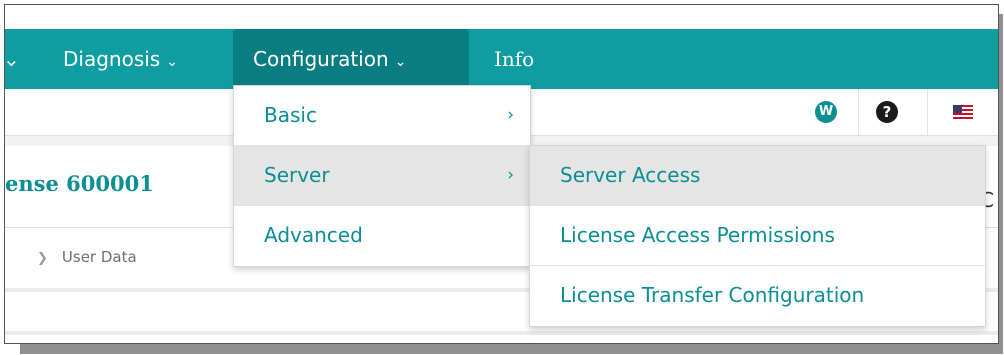 The height and width of the screenshot is (355, 1004). I want to click on license-title: ense 600001, so click(79, 183).